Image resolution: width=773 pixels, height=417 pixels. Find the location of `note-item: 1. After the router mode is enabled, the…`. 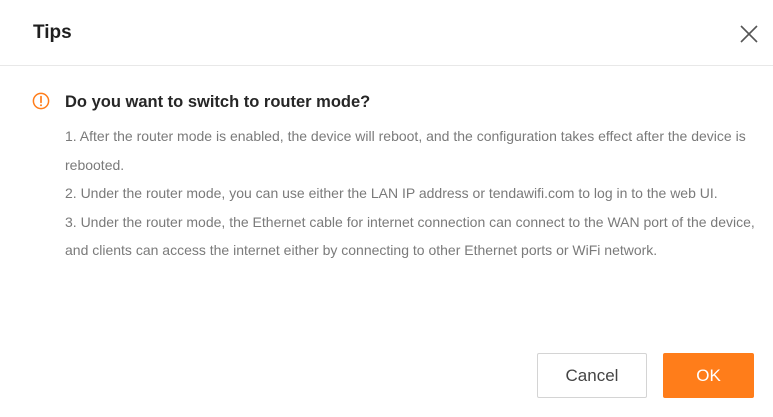

note-item: 1. After the router mode is enabled, the… is located at coordinates (405, 150).